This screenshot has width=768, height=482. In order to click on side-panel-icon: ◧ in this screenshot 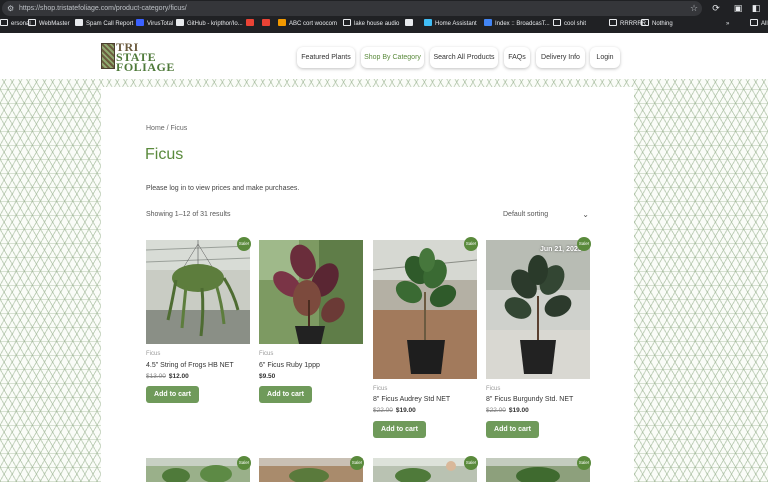, I will do `click(756, 8)`.